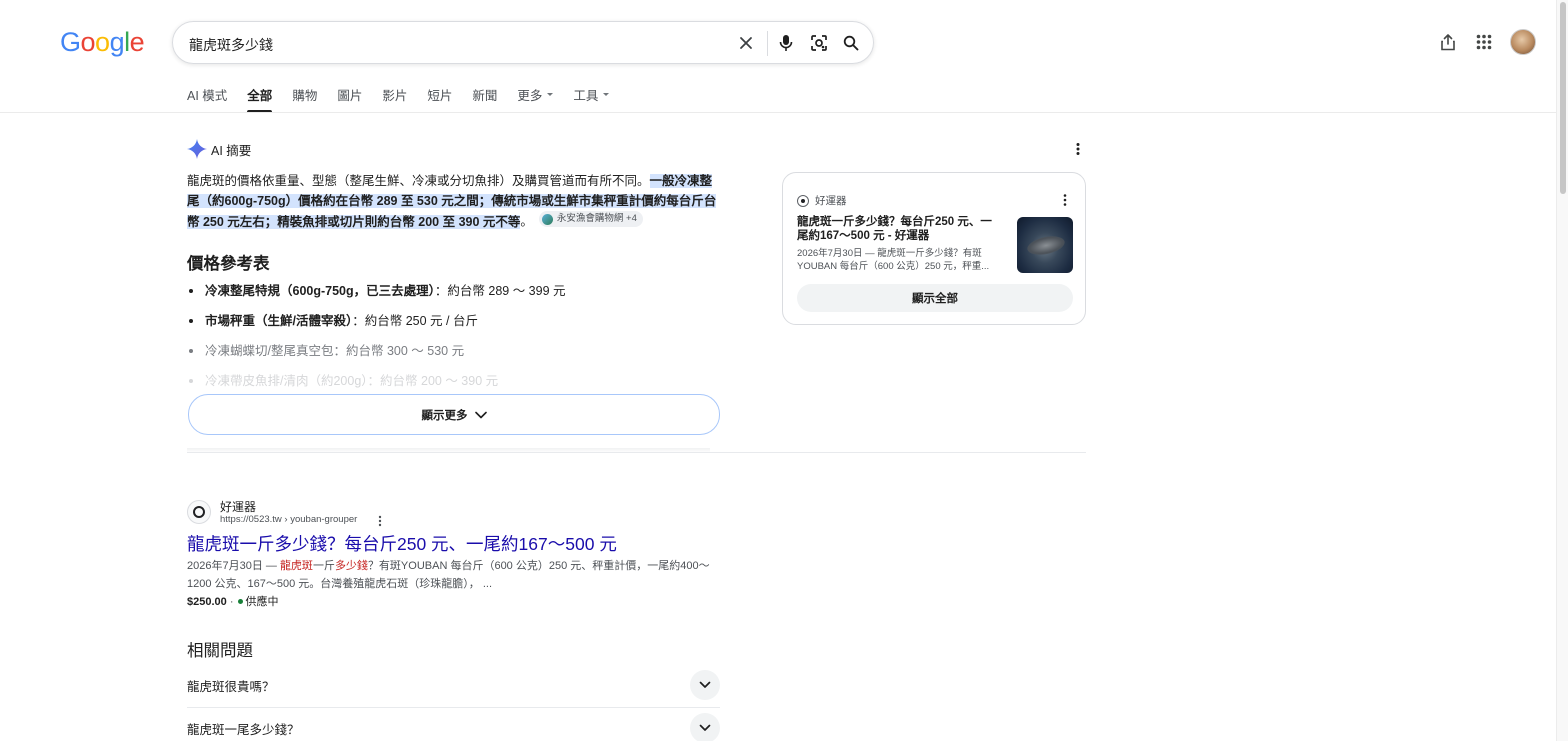  Describe the element at coordinates (320, 291) in the screenshot. I see `price-item-bold: 冷凍整尾特規（600g-750g，已三去處理）` at that location.